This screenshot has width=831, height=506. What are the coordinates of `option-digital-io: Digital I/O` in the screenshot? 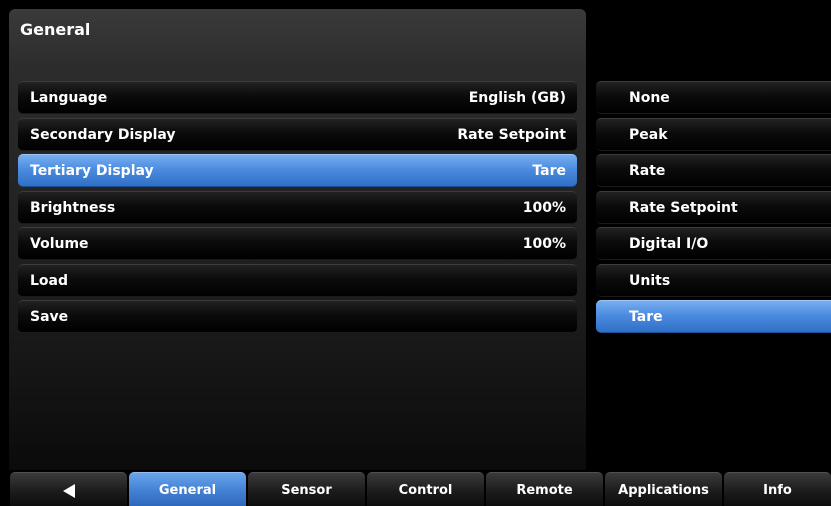 It's located at (713, 243).